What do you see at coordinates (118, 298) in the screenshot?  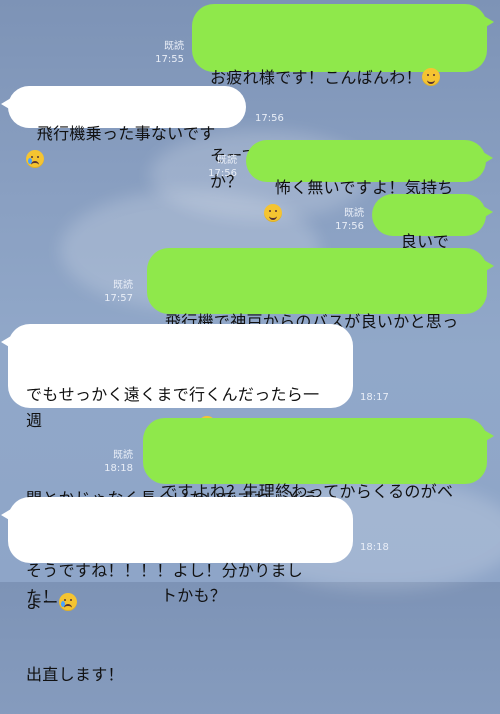 I see `message-time: 17:57` at bounding box center [118, 298].